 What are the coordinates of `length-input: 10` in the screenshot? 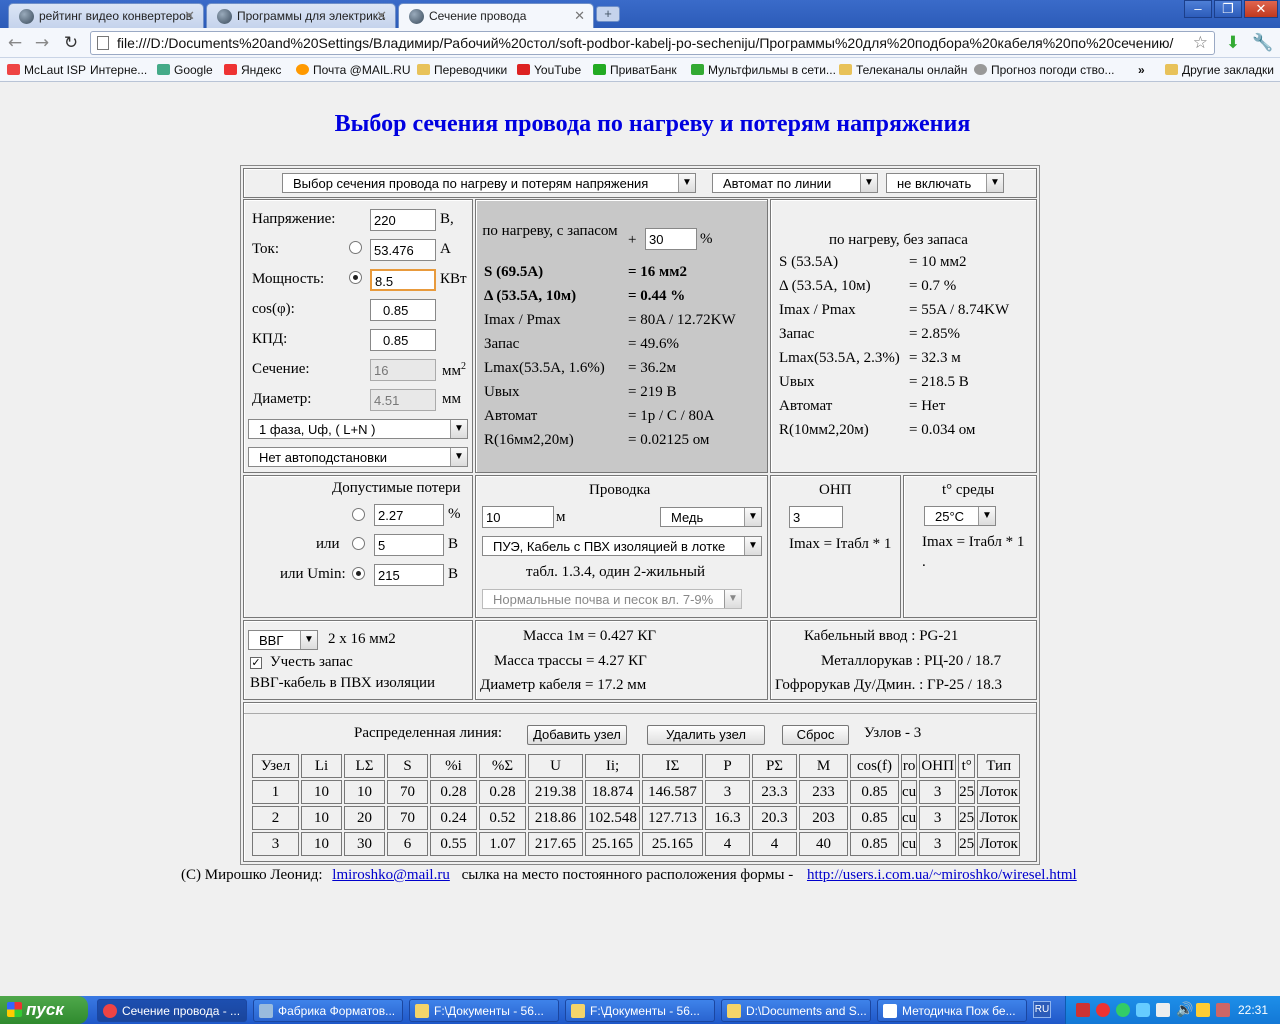 It's located at (518, 517).